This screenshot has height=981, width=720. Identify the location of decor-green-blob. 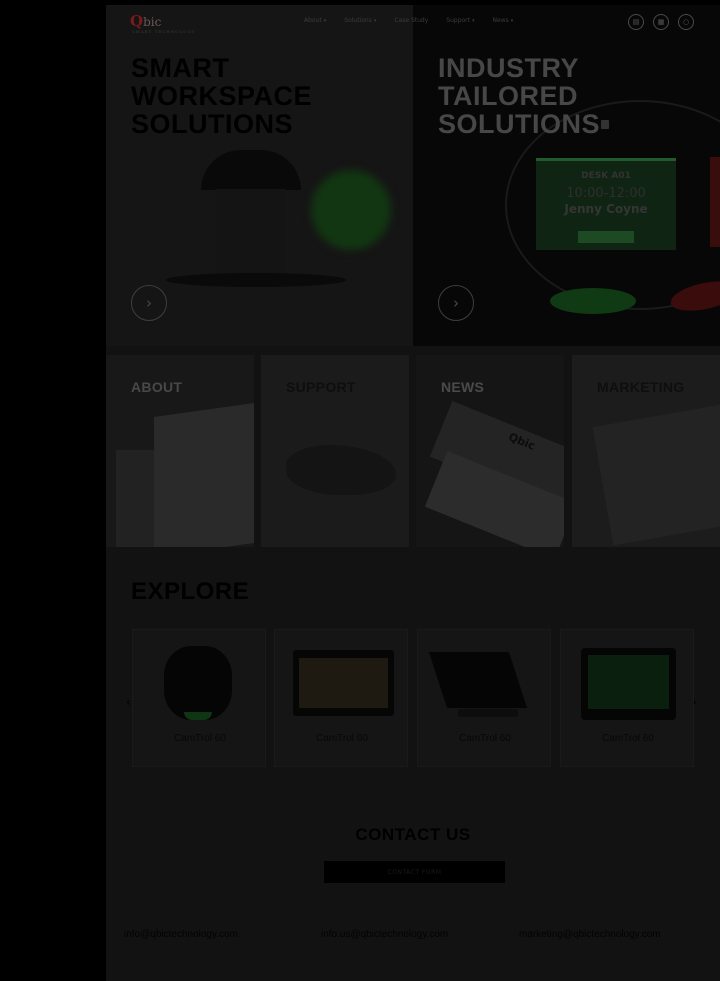
(351, 210).